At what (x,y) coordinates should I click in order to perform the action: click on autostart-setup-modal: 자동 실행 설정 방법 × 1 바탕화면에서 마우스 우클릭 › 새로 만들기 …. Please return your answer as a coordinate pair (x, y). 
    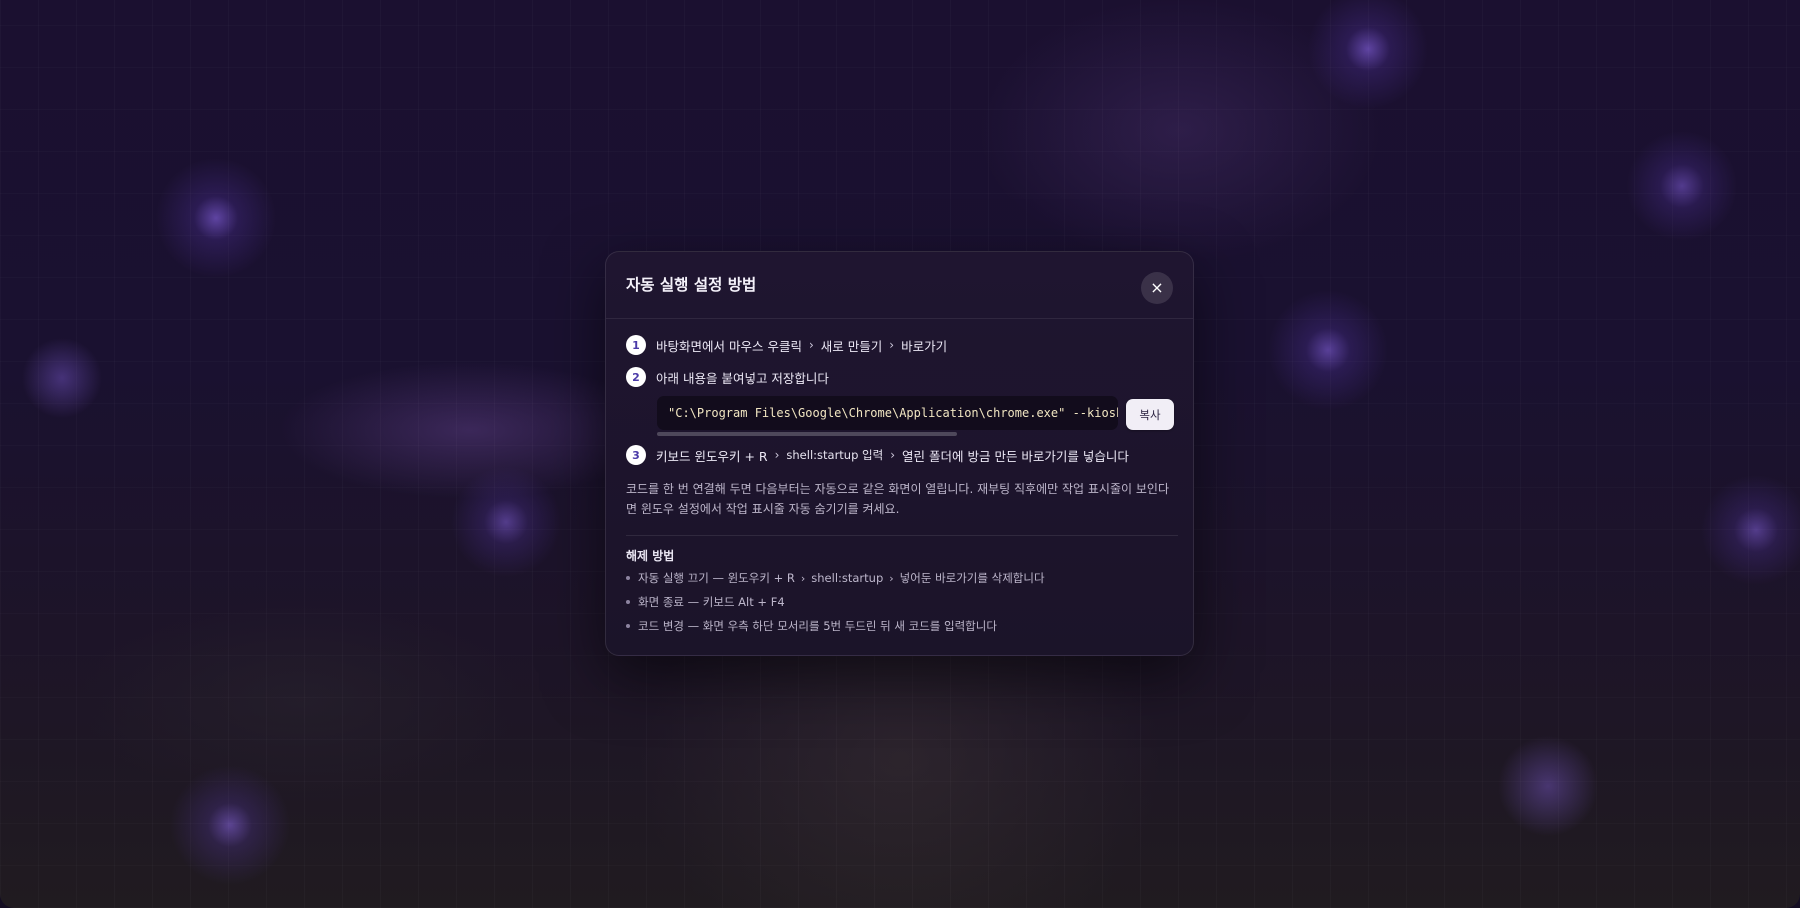
    Looking at the image, I should click on (899, 453).